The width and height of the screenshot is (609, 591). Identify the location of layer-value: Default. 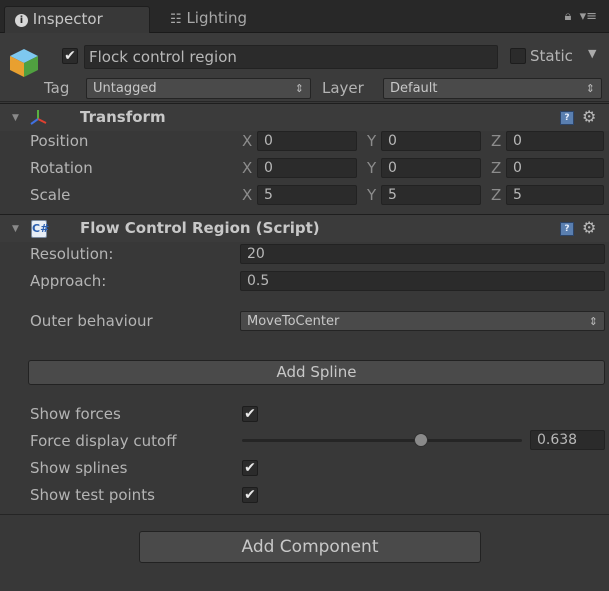
(414, 88).